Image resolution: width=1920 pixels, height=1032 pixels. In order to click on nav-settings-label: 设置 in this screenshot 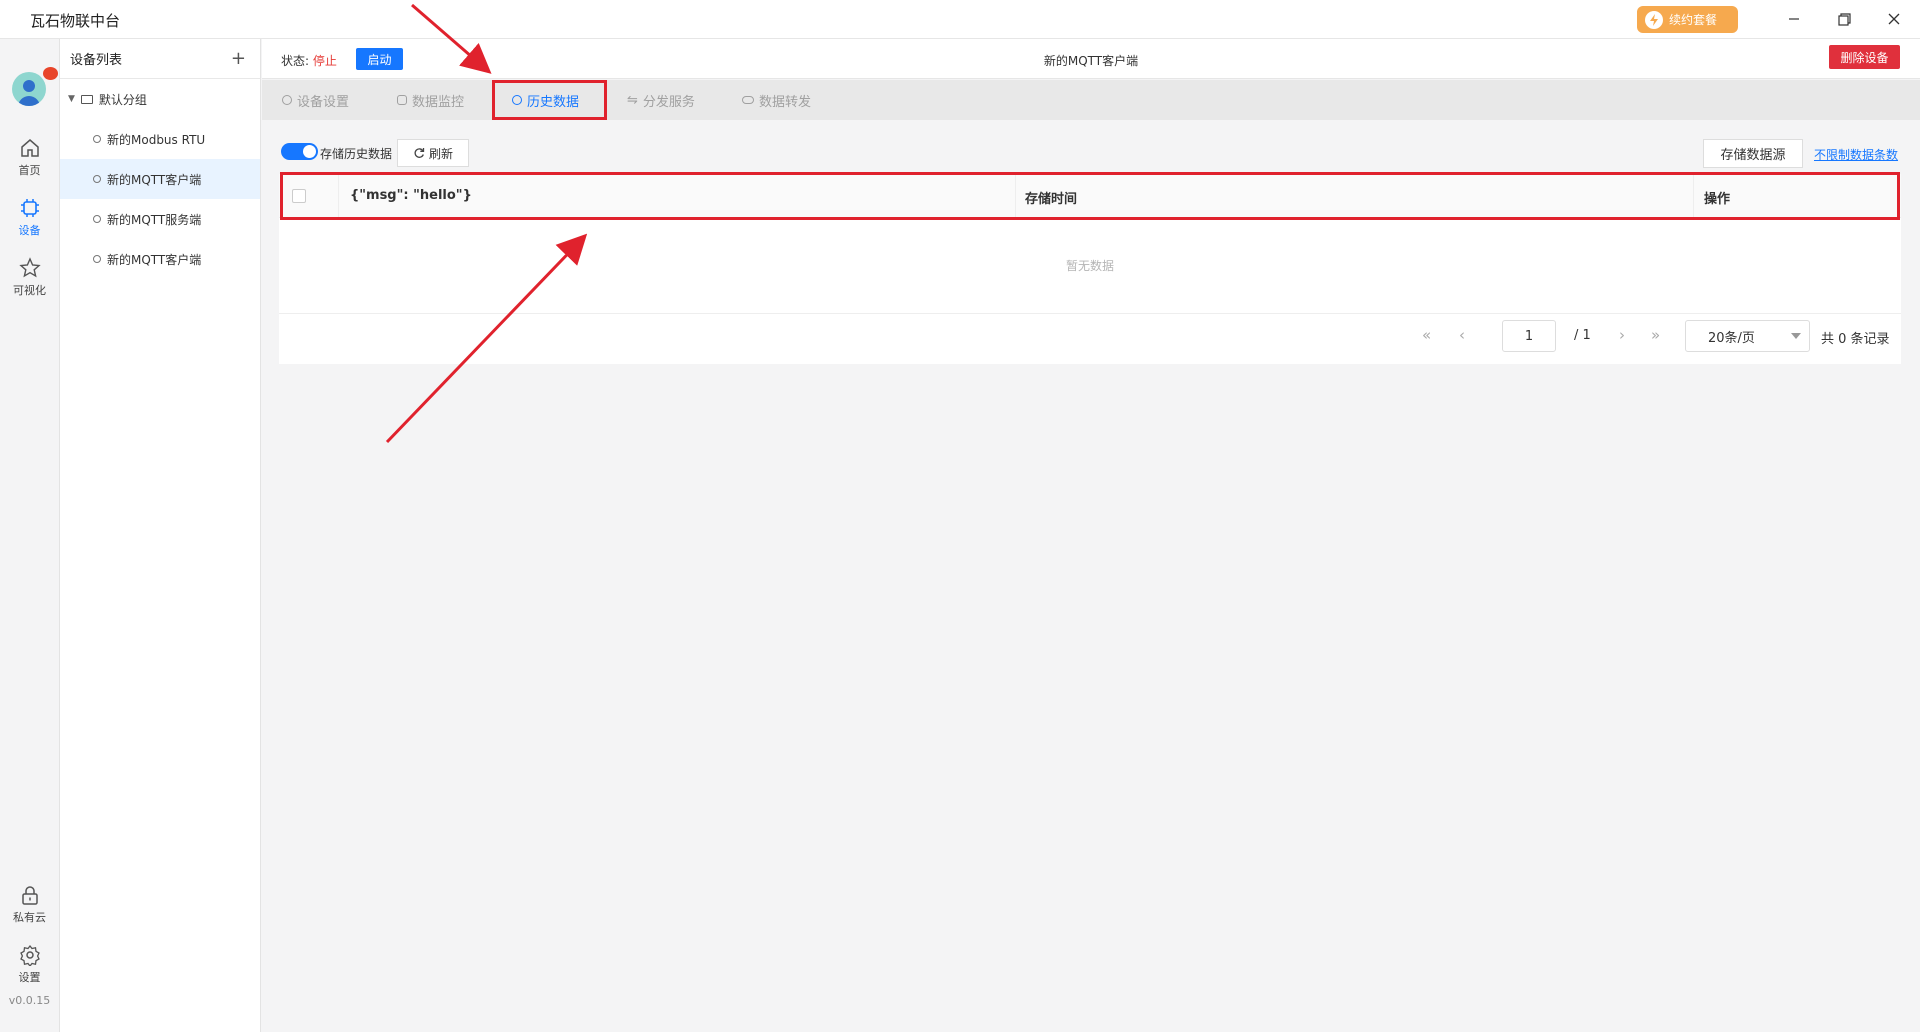, I will do `click(29, 977)`.